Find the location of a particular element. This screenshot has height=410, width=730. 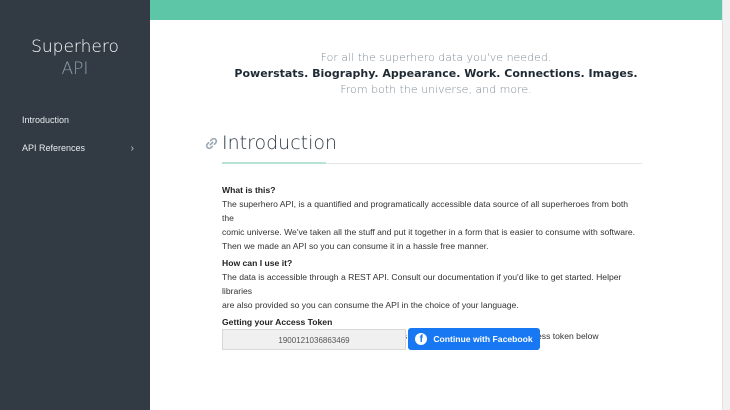

section-heading: Introduction is located at coordinates (271, 143).